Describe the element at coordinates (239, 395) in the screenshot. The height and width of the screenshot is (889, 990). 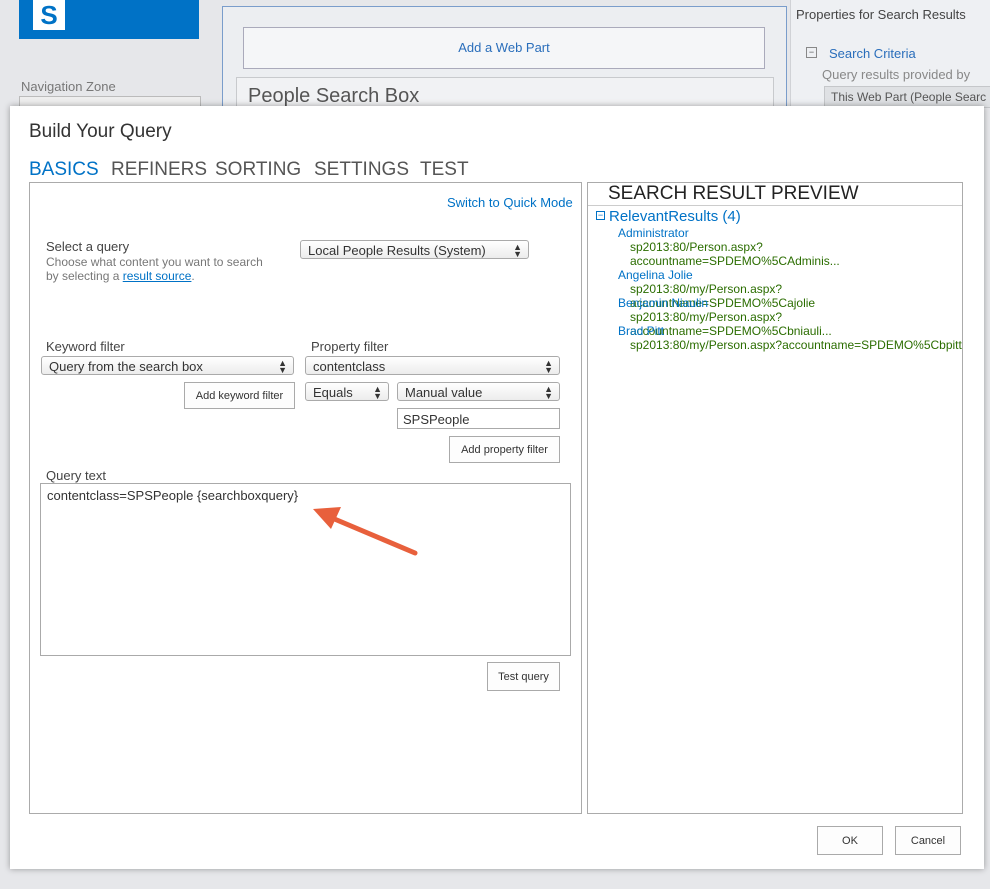
I see `add-keyword-filter-button: Add keyword filter` at that location.